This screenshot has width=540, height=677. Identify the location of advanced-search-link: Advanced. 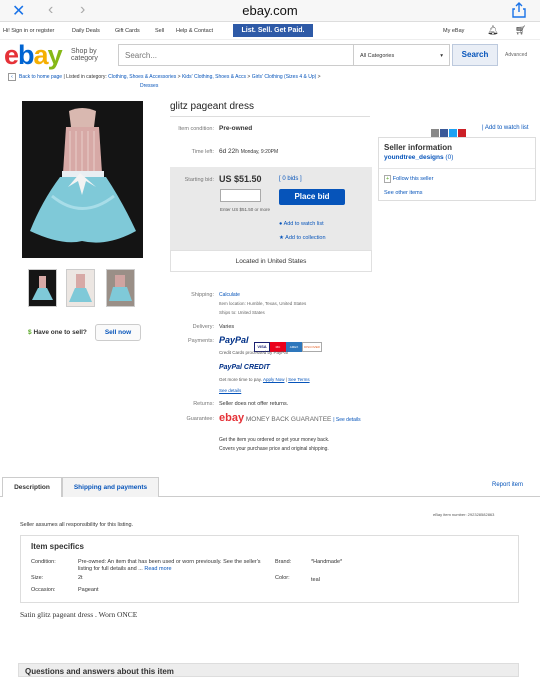
(516, 55).